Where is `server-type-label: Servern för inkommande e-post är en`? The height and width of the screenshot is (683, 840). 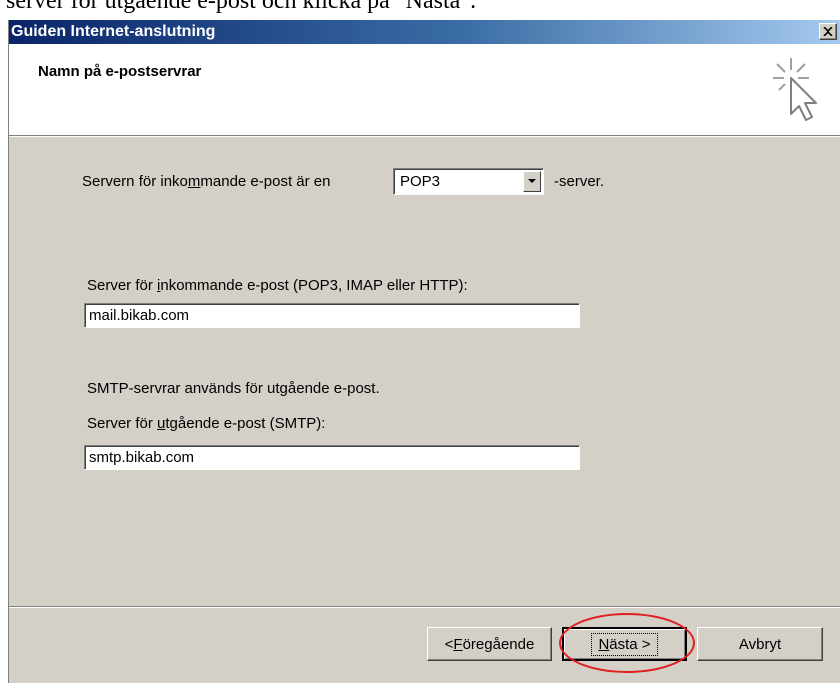 server-type-label: Servern för inkommande e-post är en is located at coordinates (206, 181).